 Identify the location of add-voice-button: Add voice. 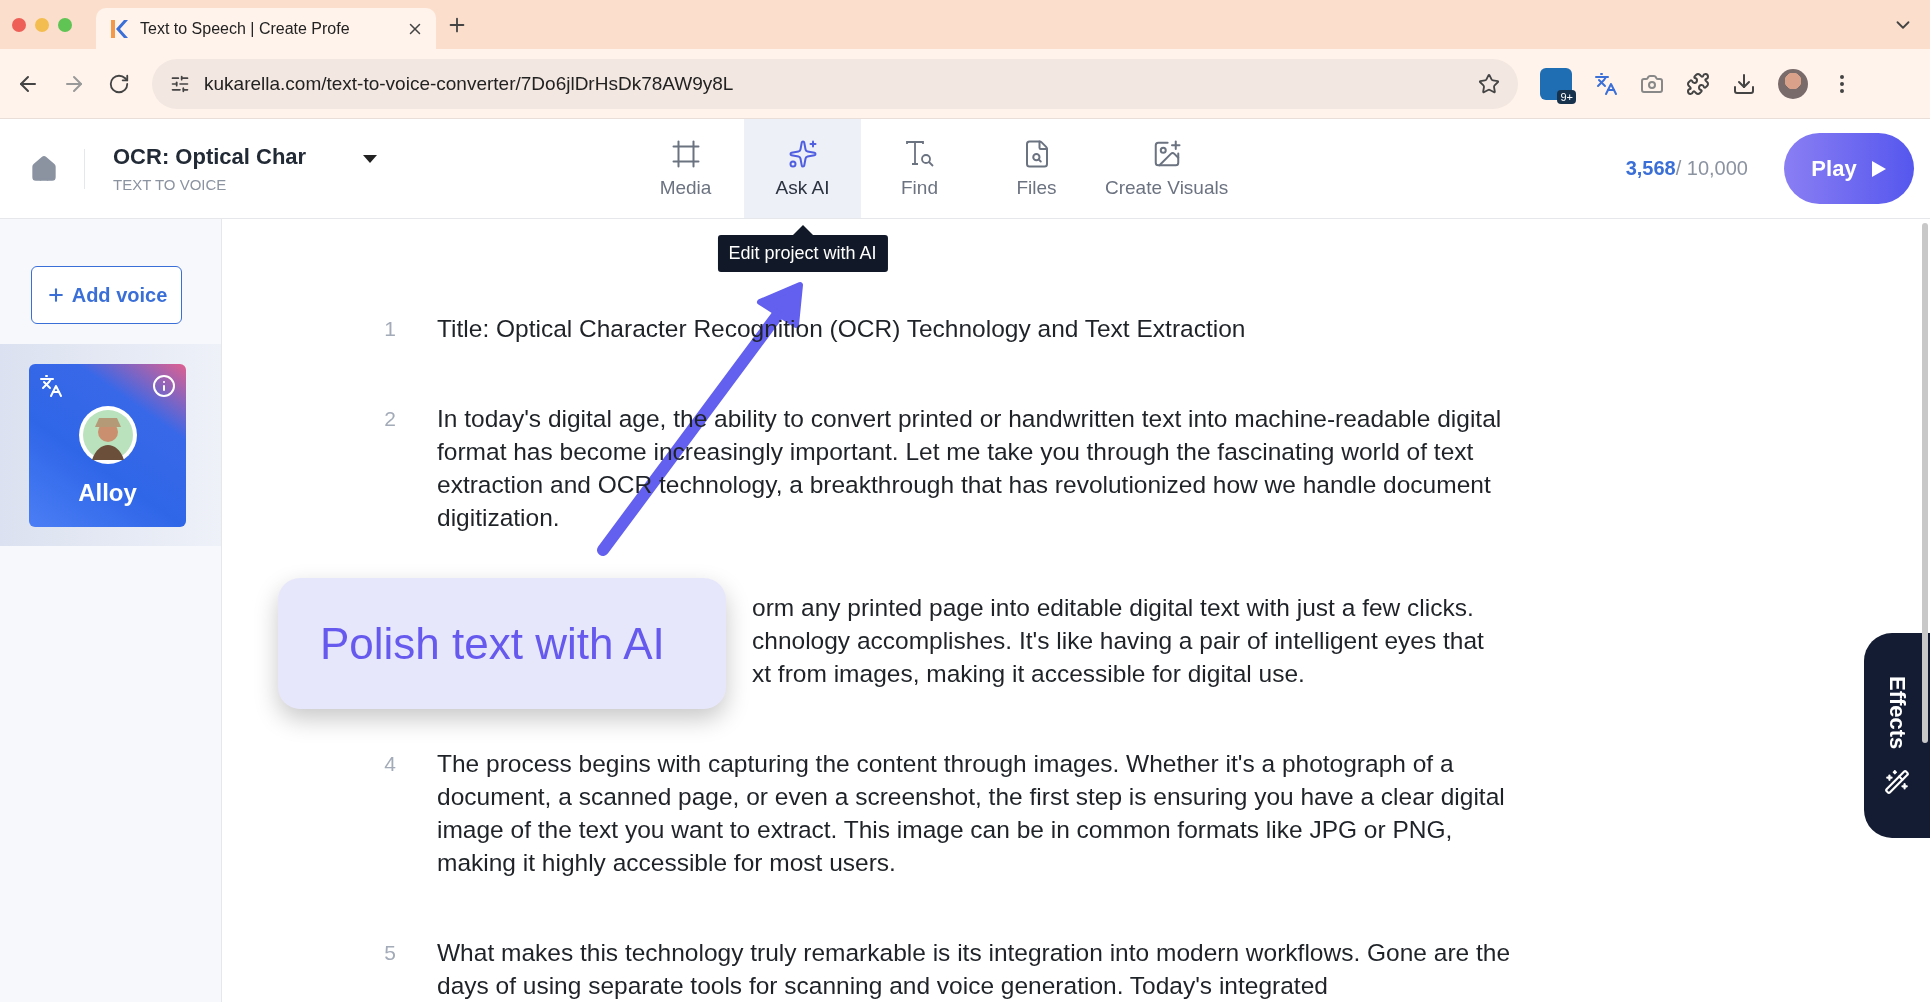
(106, 295).